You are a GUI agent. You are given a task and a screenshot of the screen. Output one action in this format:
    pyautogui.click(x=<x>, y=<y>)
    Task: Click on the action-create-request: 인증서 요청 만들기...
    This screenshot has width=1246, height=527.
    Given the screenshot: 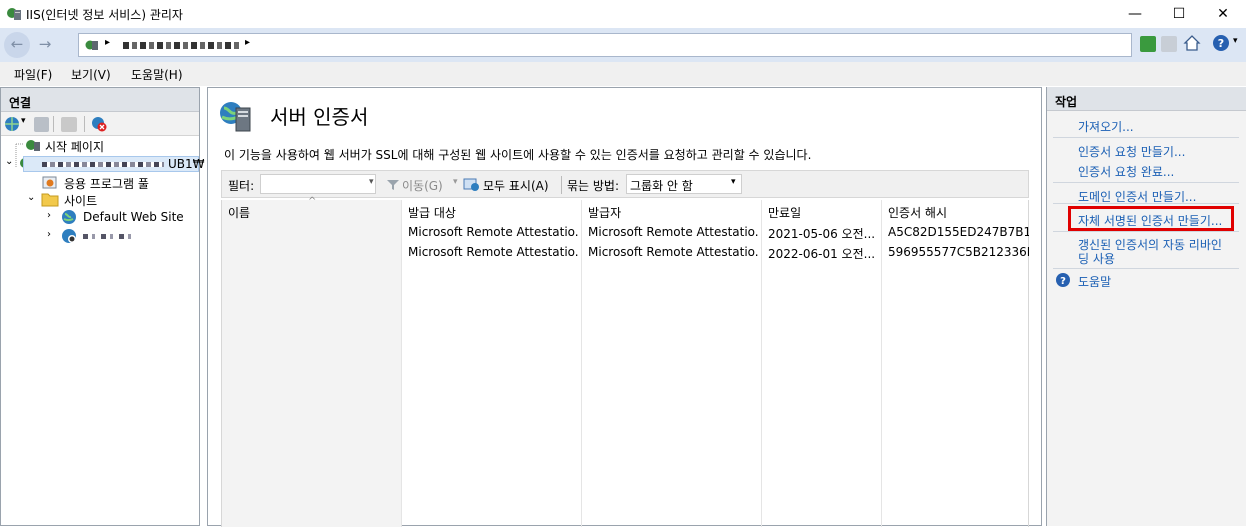 What is the action you would take?
    pyautogui.click(x=1131, y=151)
    